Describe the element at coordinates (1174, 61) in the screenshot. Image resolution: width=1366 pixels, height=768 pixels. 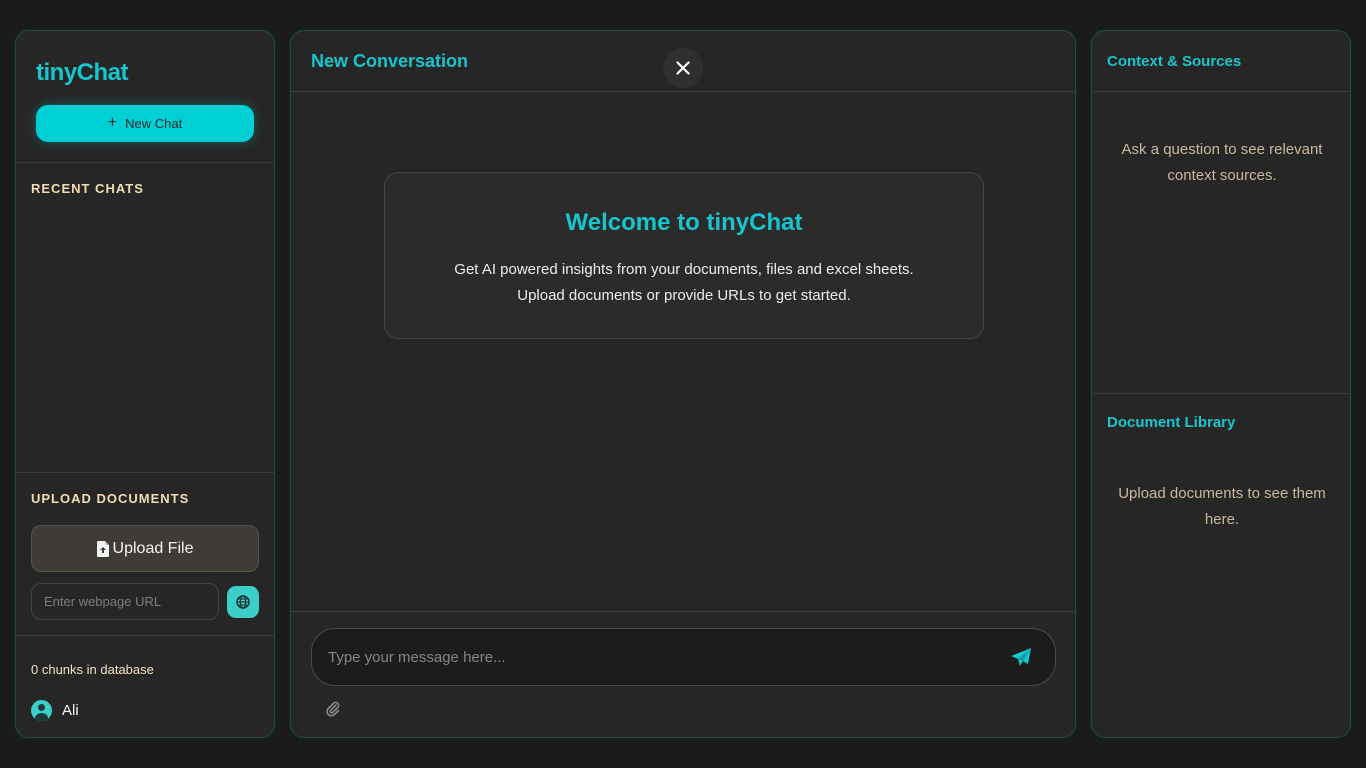
I see `context-sources-title: Context & Sources` at that location.